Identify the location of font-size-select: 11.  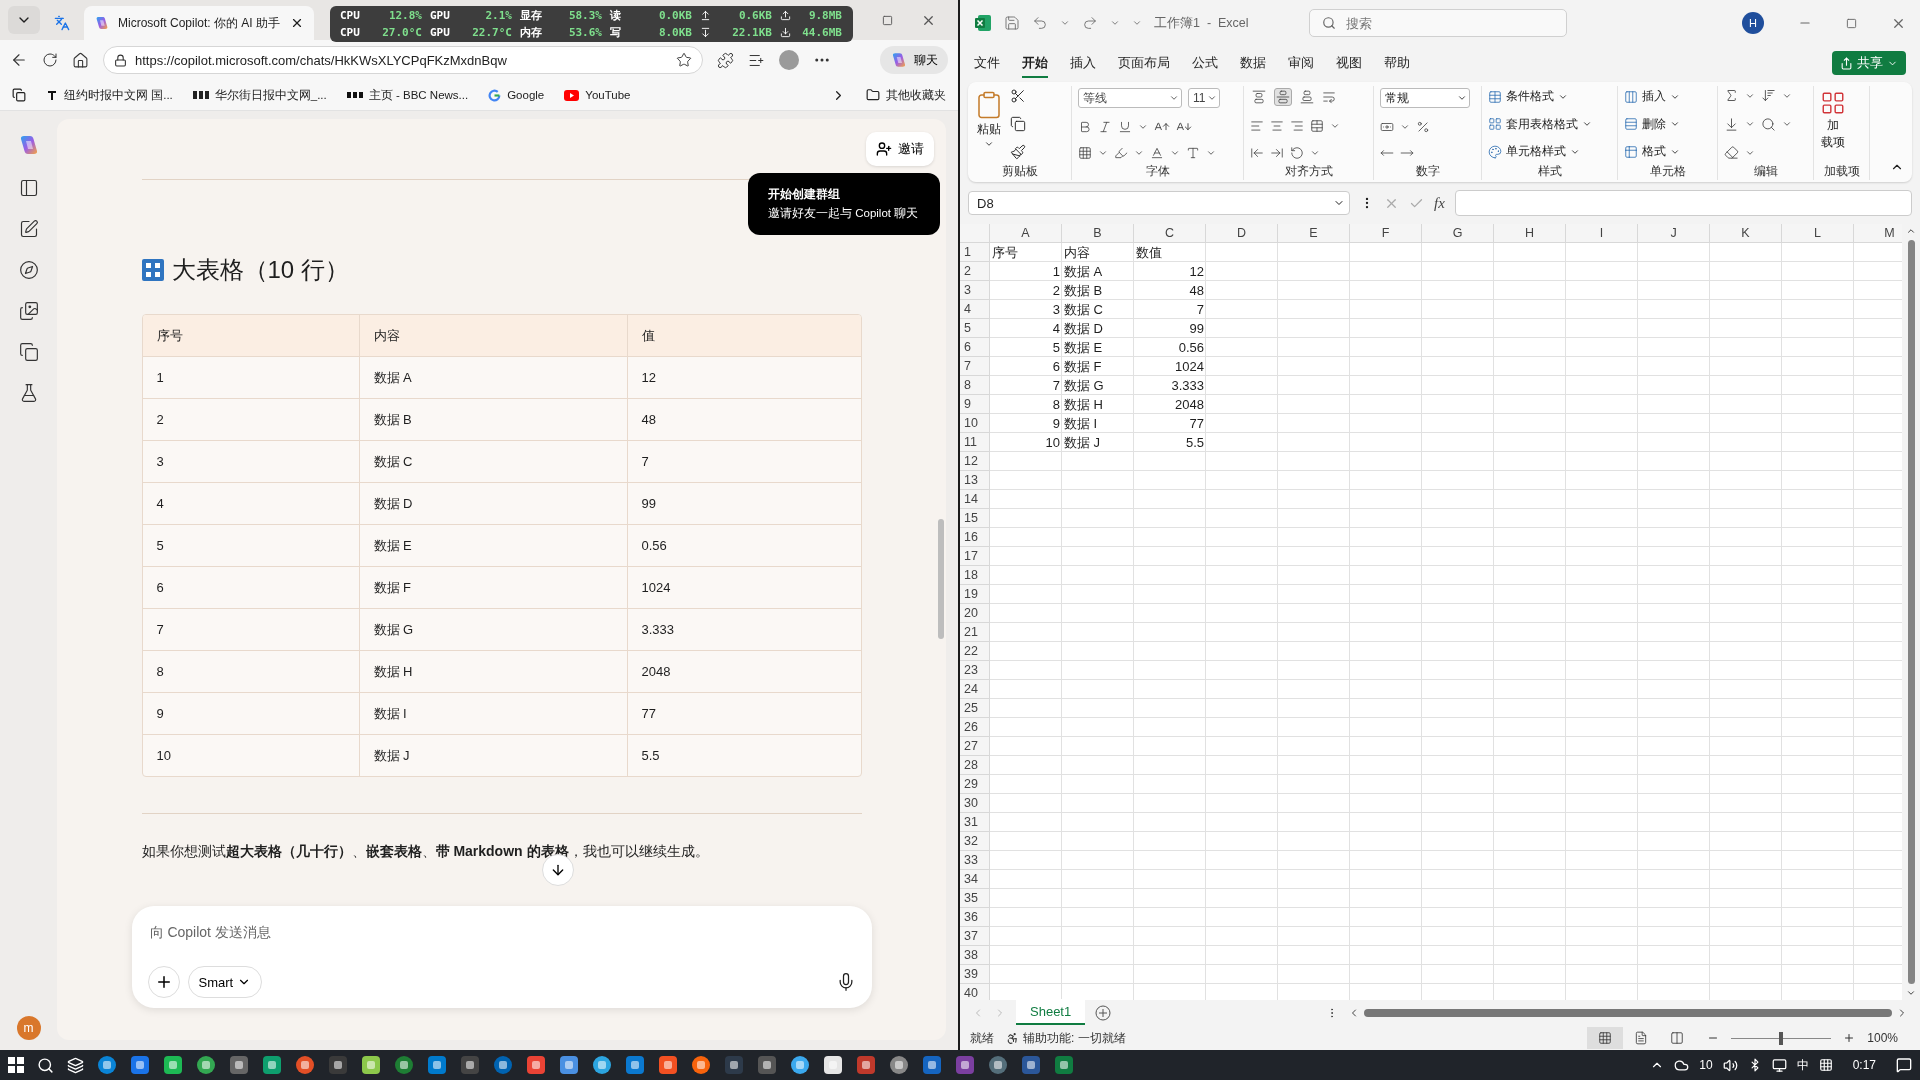
(1204, 98).